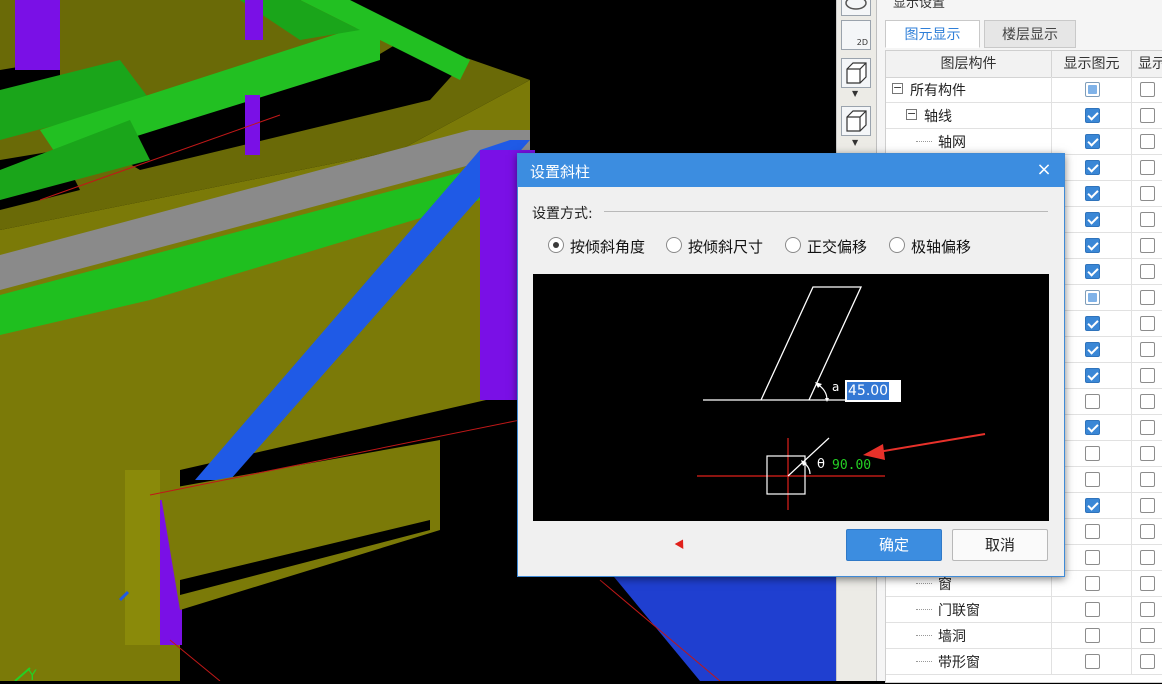 Image resolution: width=1162 pixels, height=684 pixels. What do you see at coordinates (1024, 142) in the screenshot?
I see `tree-row: 轴网` at bounding box center [1024, 142].